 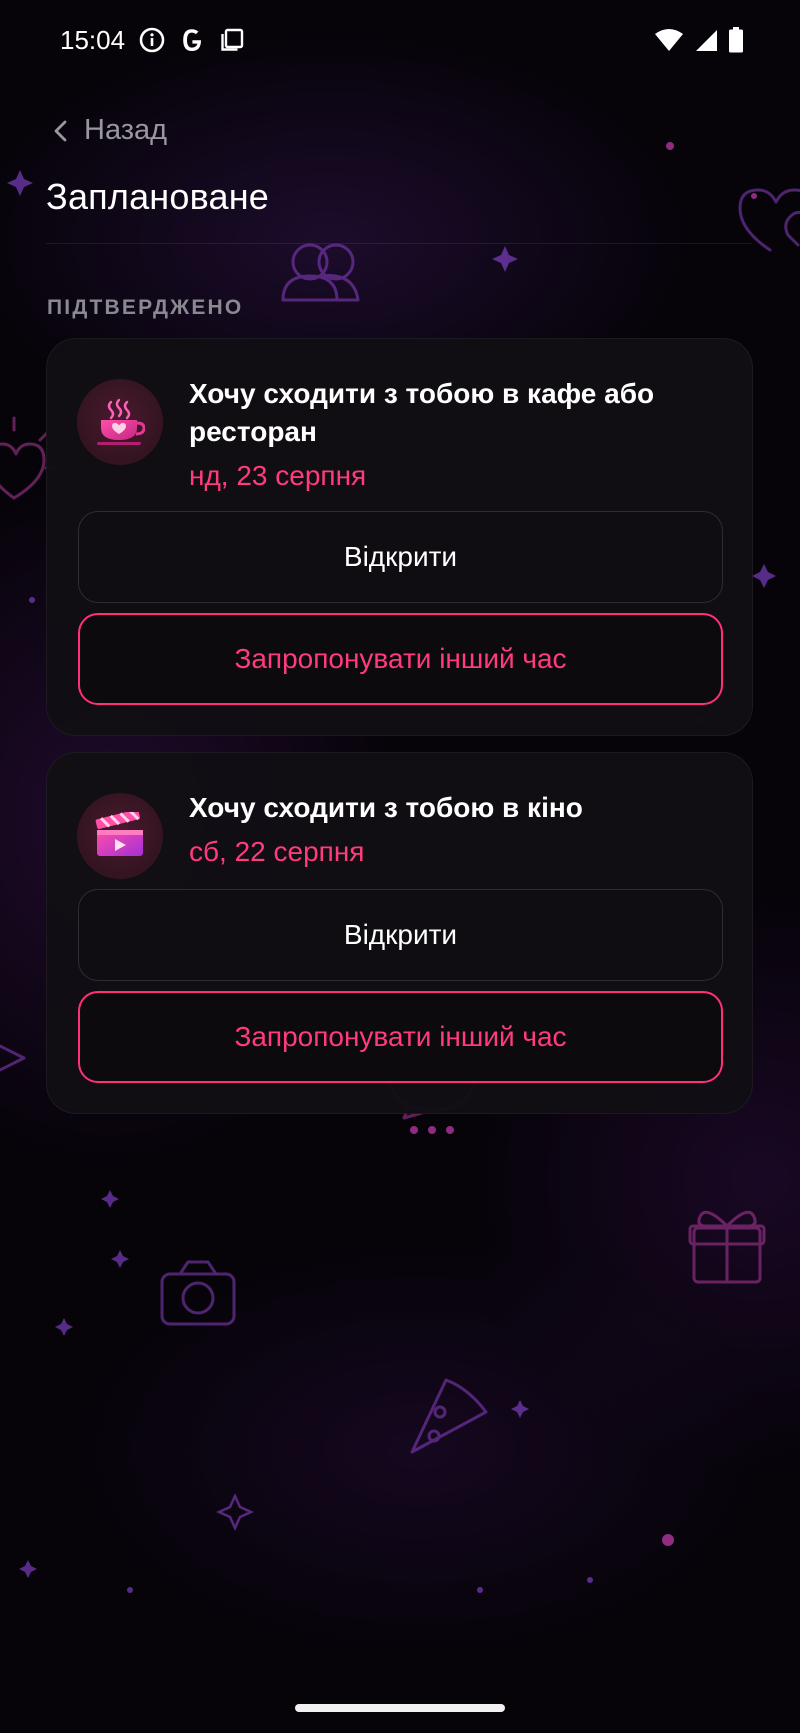 I want to click on google-icon, so click(x=192, y=40).